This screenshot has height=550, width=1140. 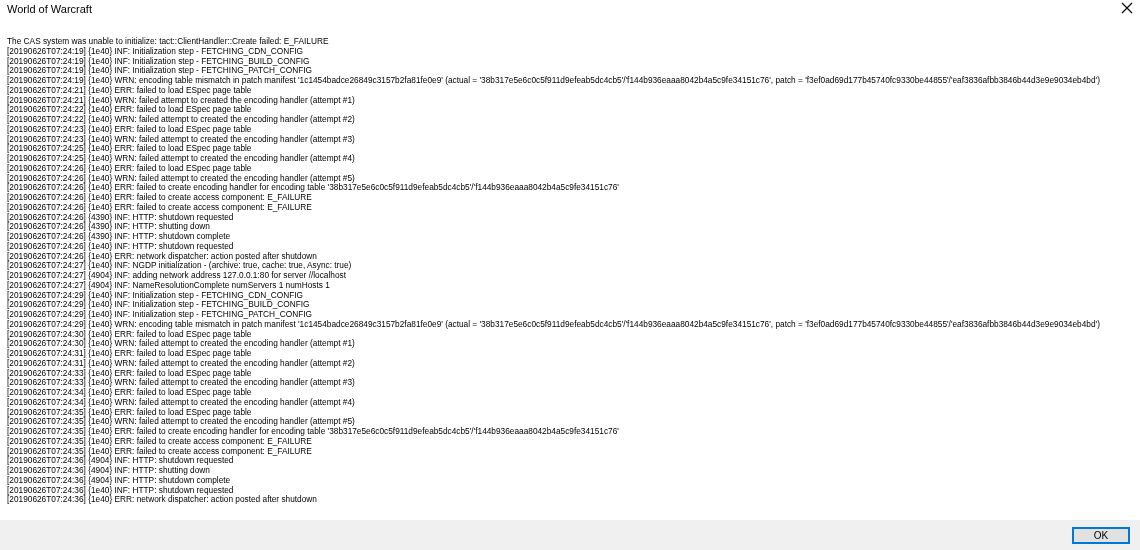 I want to click on log-line: [20190626T07:24:30] {1e40} ERR: failed to load ESpec page table, so click(x=129, y=334).